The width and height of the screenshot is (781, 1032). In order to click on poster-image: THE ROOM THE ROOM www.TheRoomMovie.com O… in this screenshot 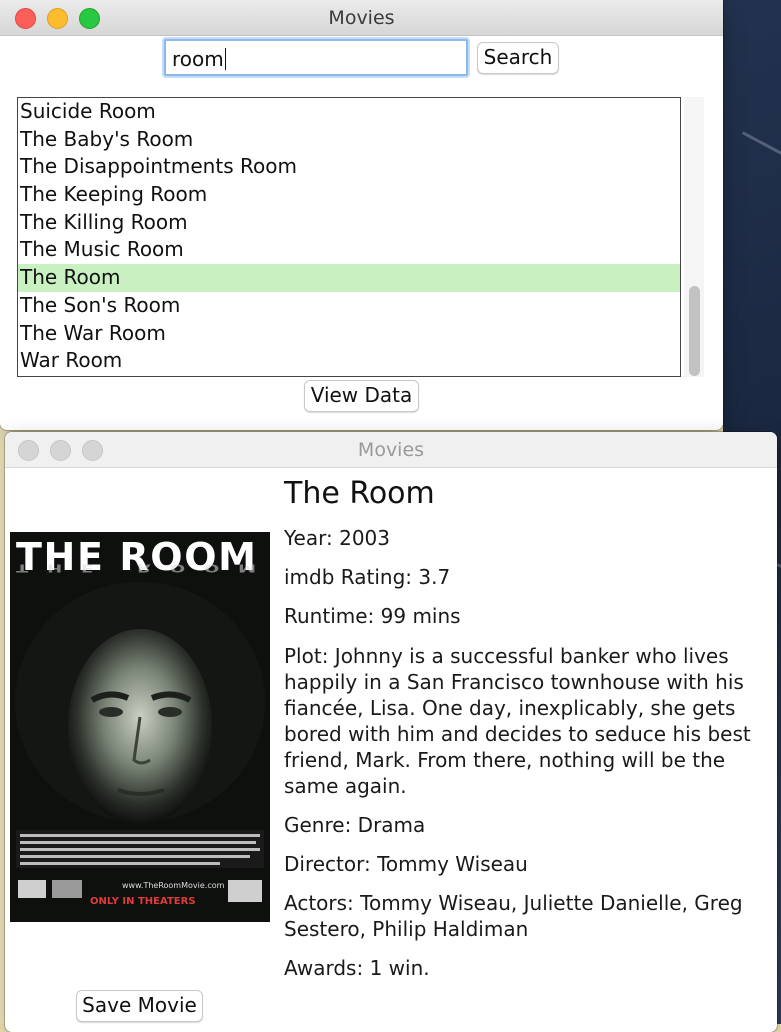, I will do `click(140, 727)`.